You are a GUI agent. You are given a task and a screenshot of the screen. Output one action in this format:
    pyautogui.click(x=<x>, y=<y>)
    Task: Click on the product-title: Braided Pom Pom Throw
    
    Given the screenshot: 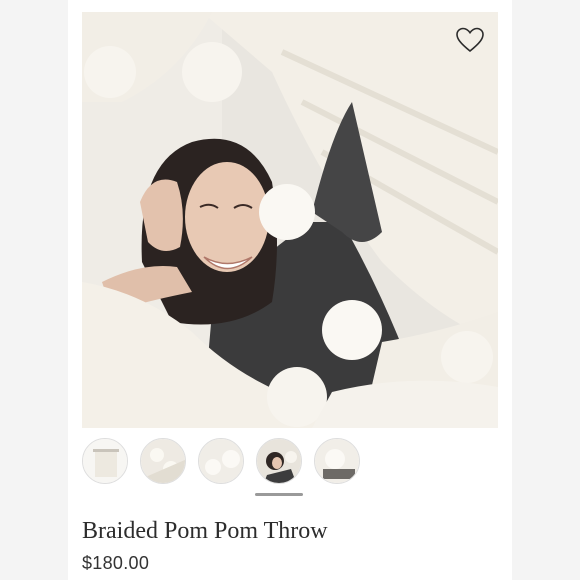 What is the action you would take?
    pyautogui.click(x=205, y=531)
    